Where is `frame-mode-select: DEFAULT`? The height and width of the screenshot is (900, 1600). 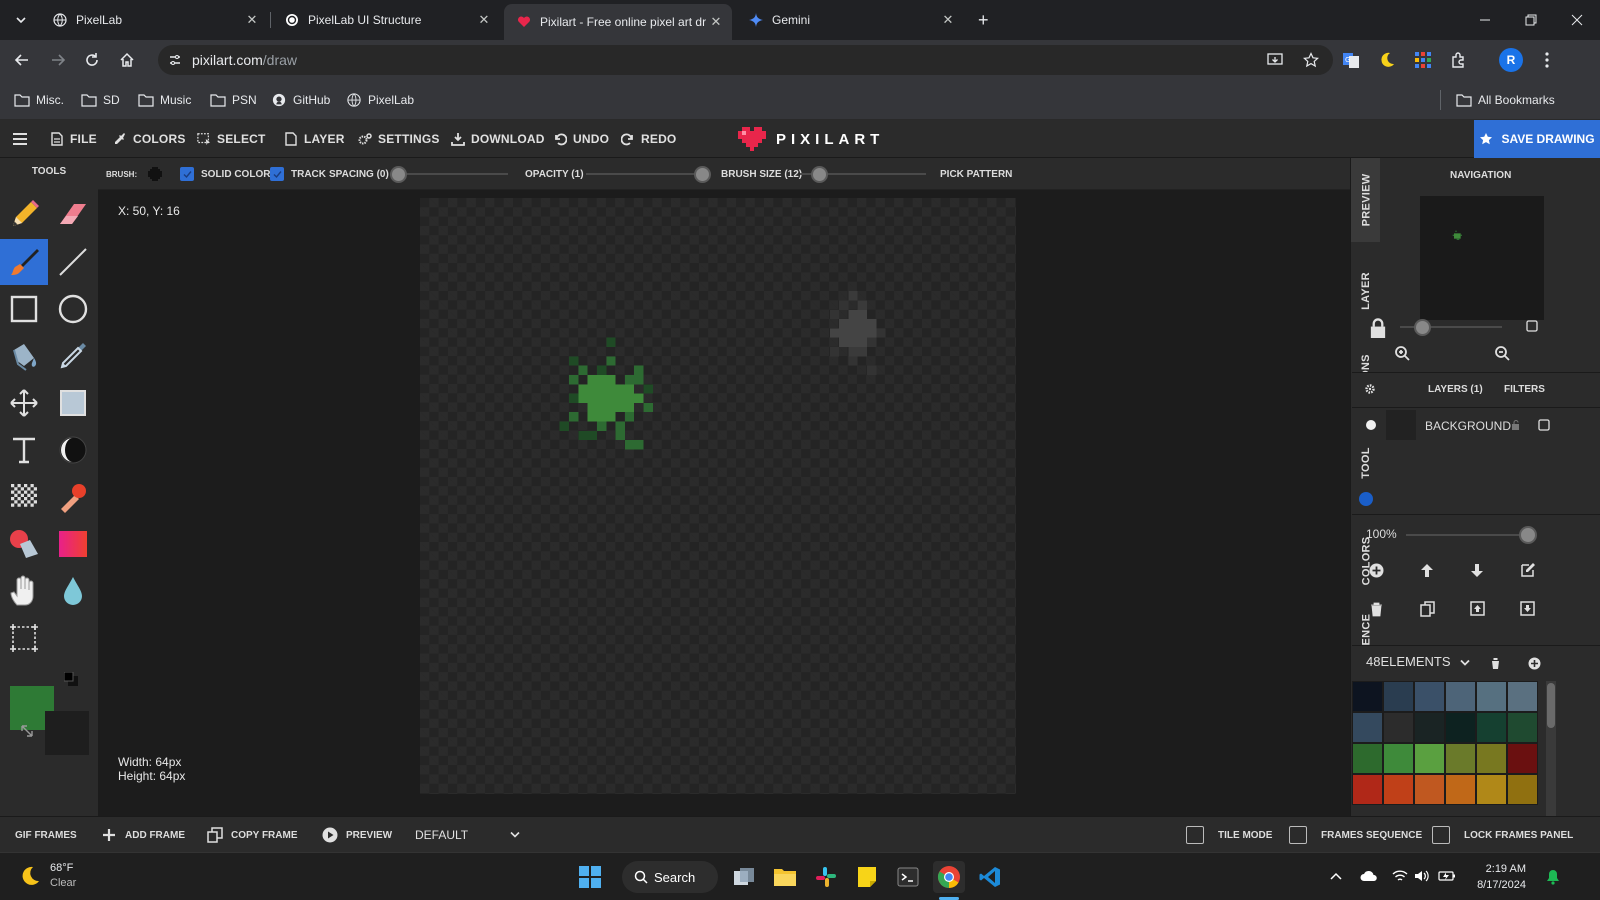 frame-mode-select: DEFAULT is located at coordinates (467, 835).